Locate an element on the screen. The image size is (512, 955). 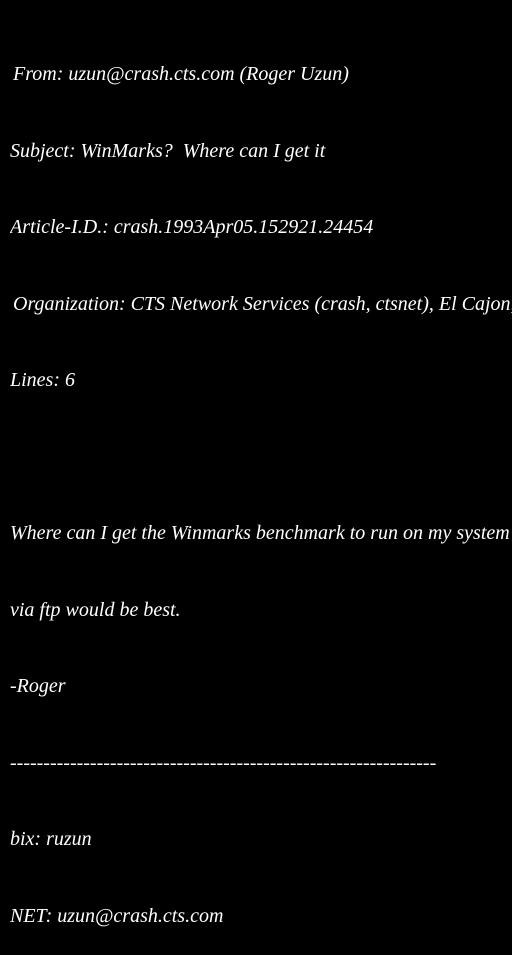
body-line-2: via ftp would be best. is located at coordinates (95, 609).